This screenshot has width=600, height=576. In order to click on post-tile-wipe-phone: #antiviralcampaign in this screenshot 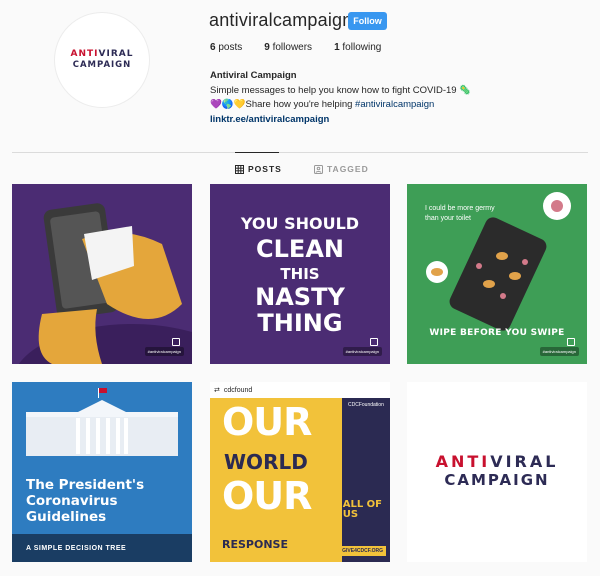, I will do `click(102, 274)`.